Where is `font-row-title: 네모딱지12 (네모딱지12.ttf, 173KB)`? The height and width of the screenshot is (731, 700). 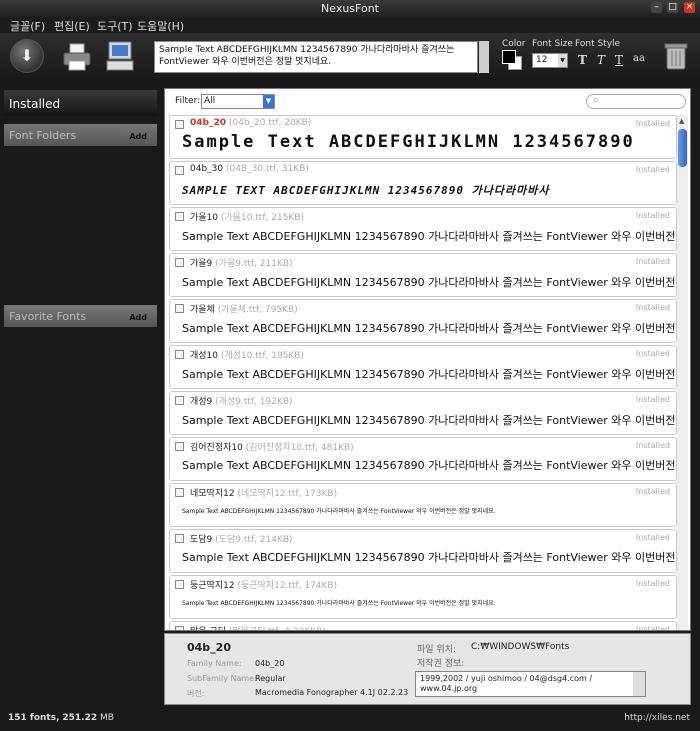
font-row-title: 네모딱지12 (네모딱지12.ttf, 173KB) is located at coordinates (263, 492).